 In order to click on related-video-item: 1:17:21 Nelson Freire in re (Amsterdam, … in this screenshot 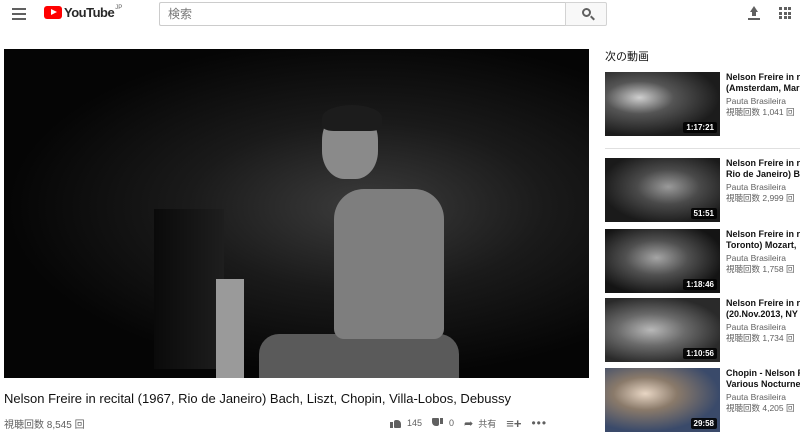, I will do `click(702, 104)`.